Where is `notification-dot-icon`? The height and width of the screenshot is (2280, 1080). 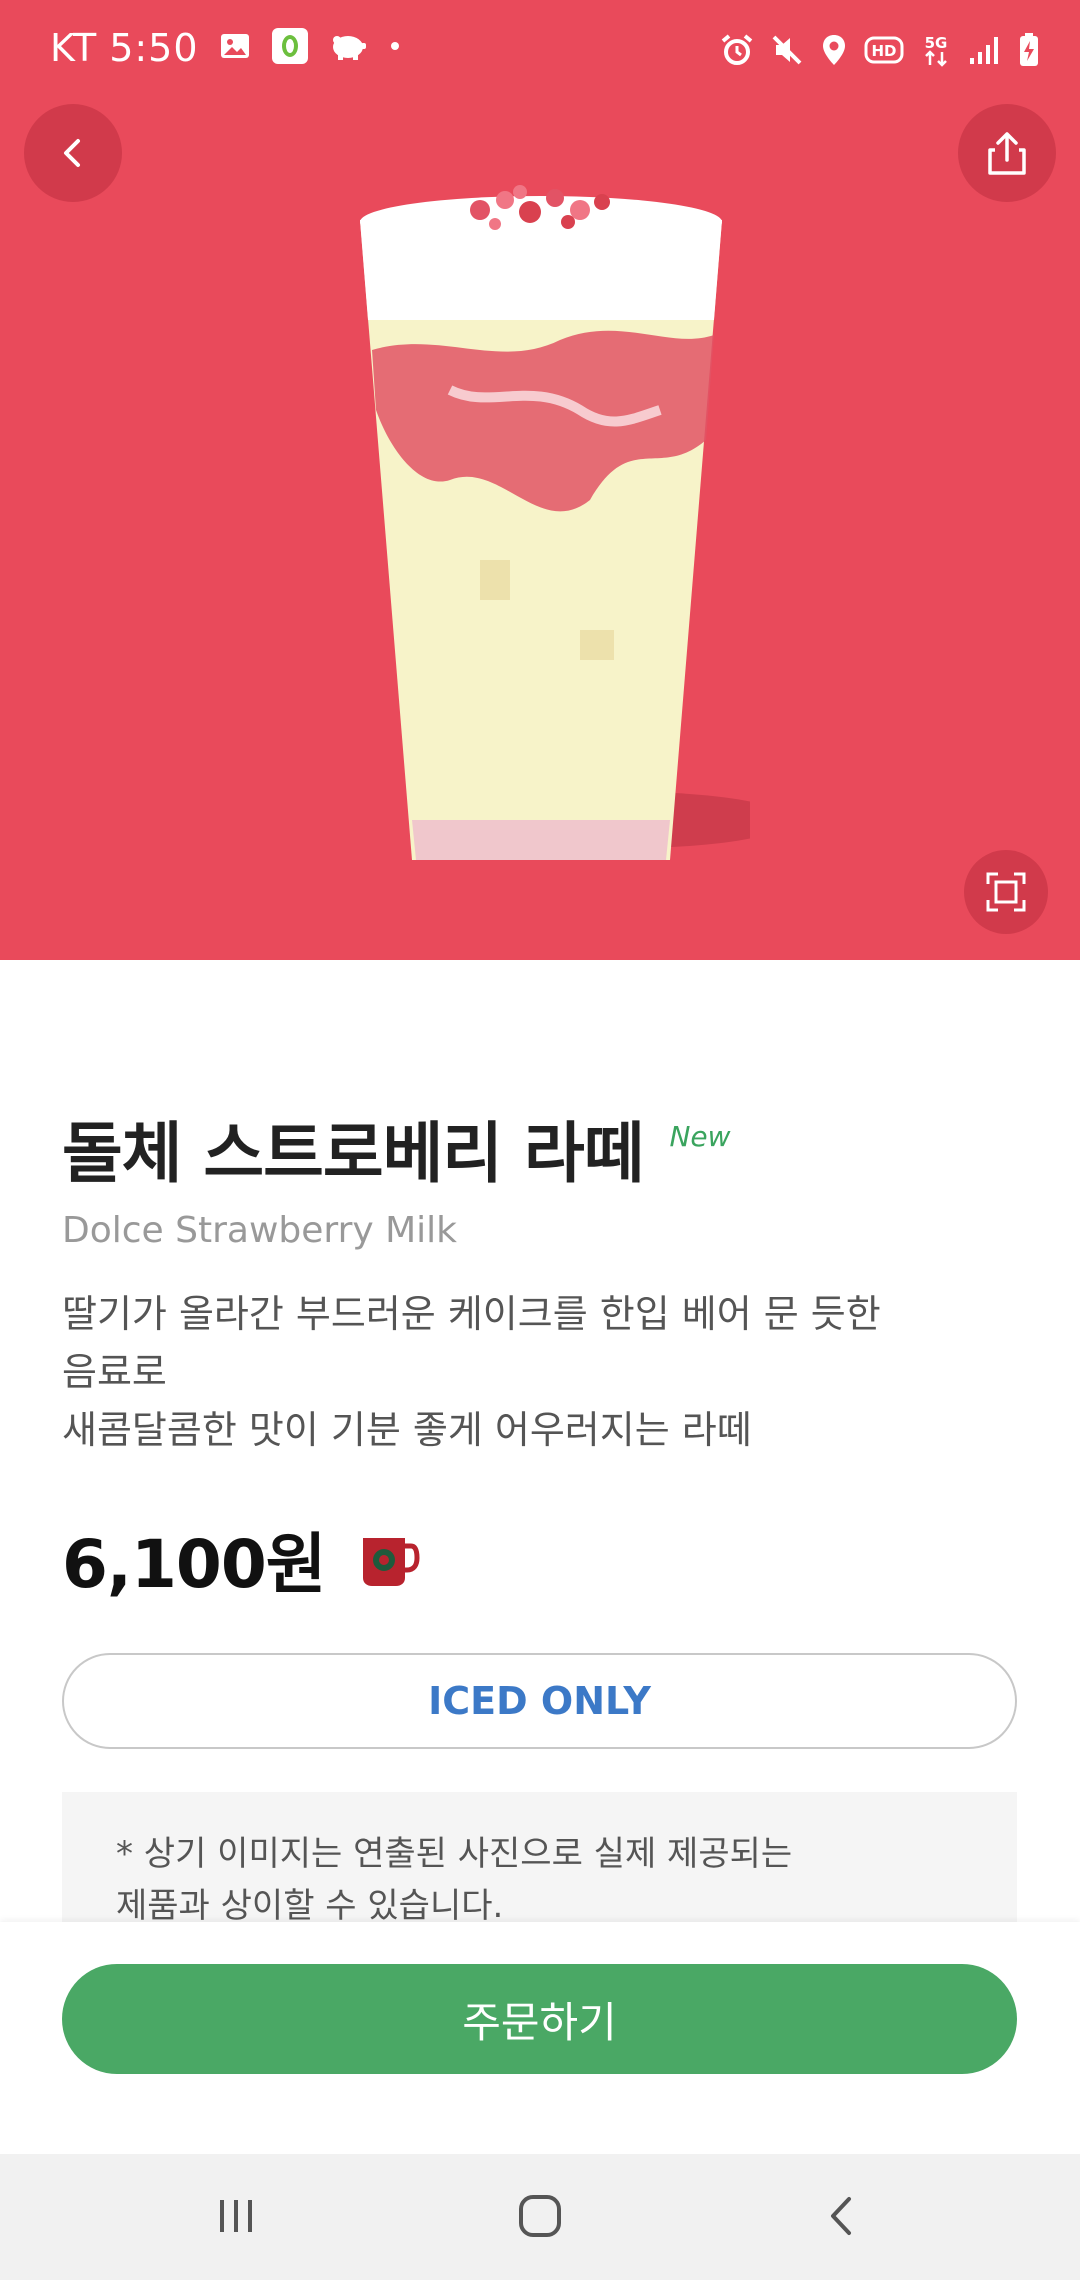
notification-dot-icon is located at coordinates (395, 48).